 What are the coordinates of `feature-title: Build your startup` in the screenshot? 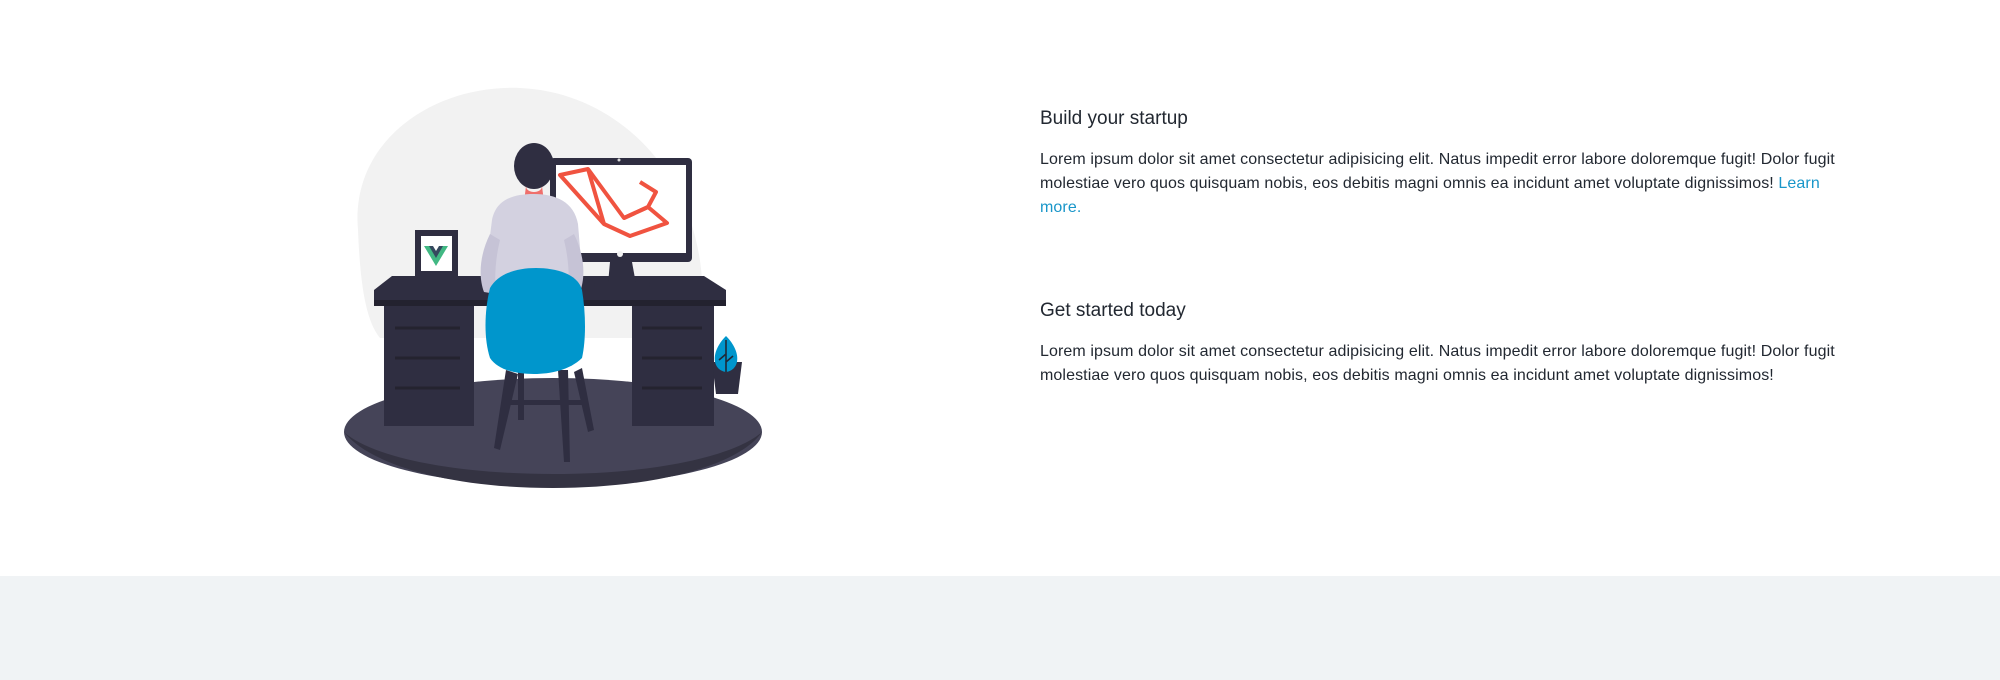 It's located at (1114, 118).